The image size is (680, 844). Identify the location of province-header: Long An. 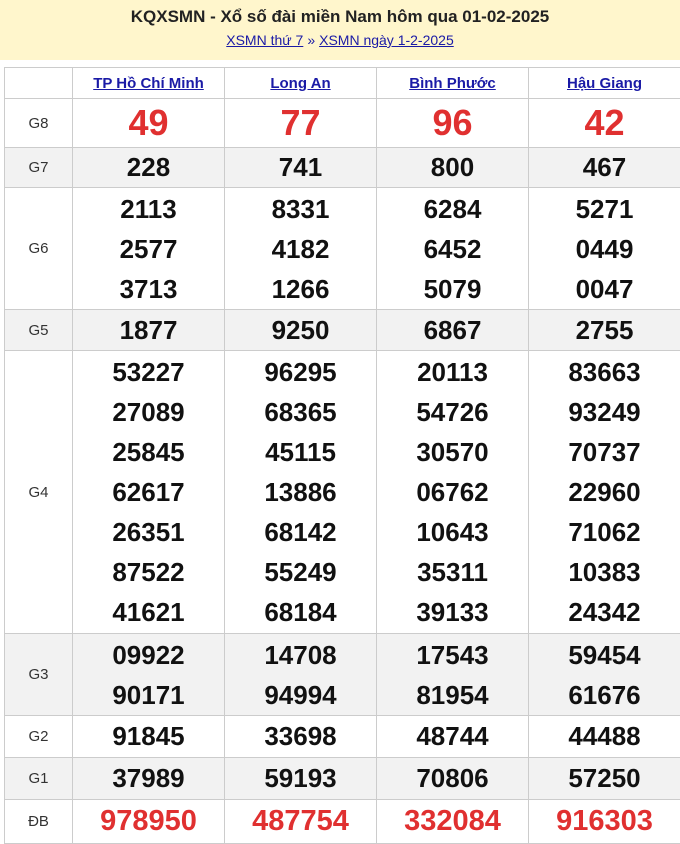
(301, 83).